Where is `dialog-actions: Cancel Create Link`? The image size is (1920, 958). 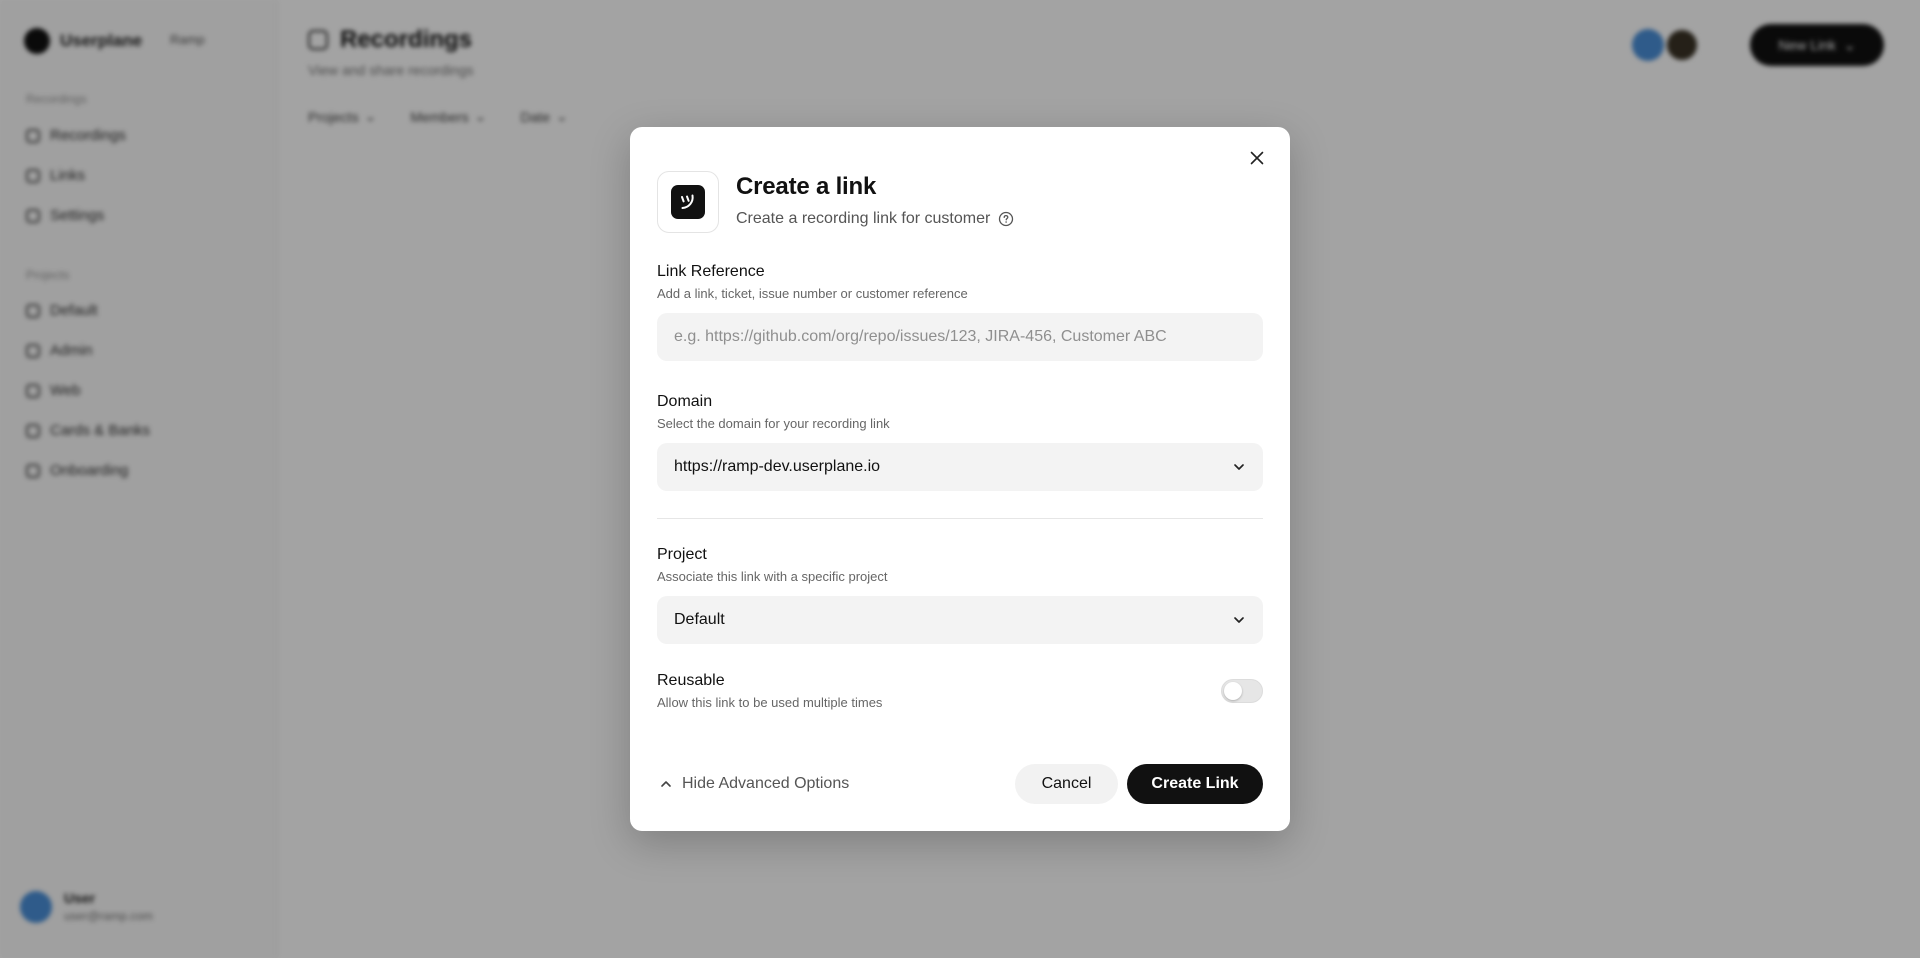 dialog-actions: Cancel Create Link is located at coordinates (1139, 784).